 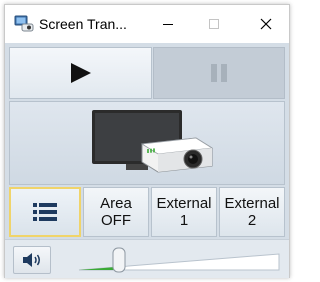 I want to click on external-2-number: 2, so click(x=252, y=220).